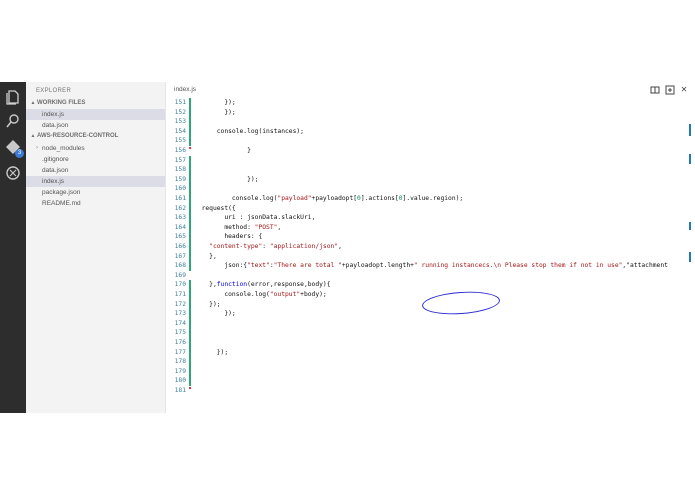  What do you see at coordinates (180, 179) in the screenshot?
I see `line-number: 159` at bounding box center [180, 179].